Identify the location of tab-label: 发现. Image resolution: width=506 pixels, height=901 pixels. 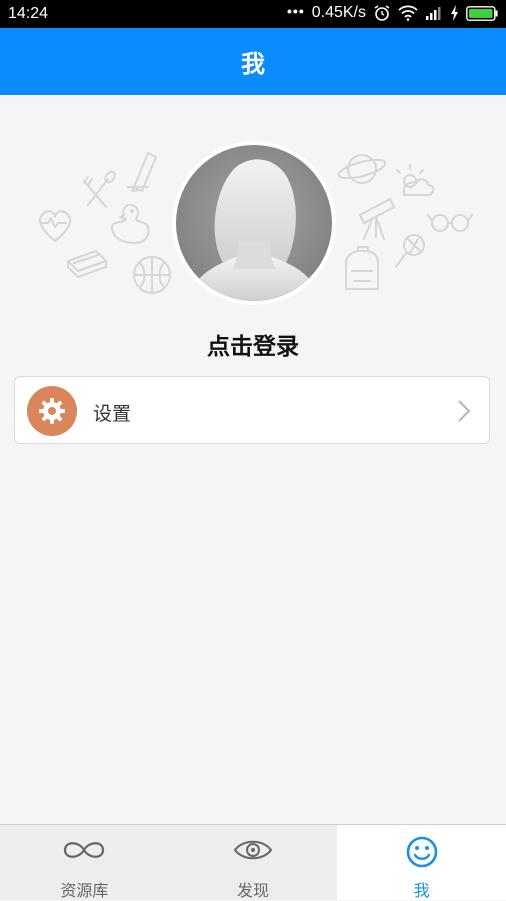
(253, 890).